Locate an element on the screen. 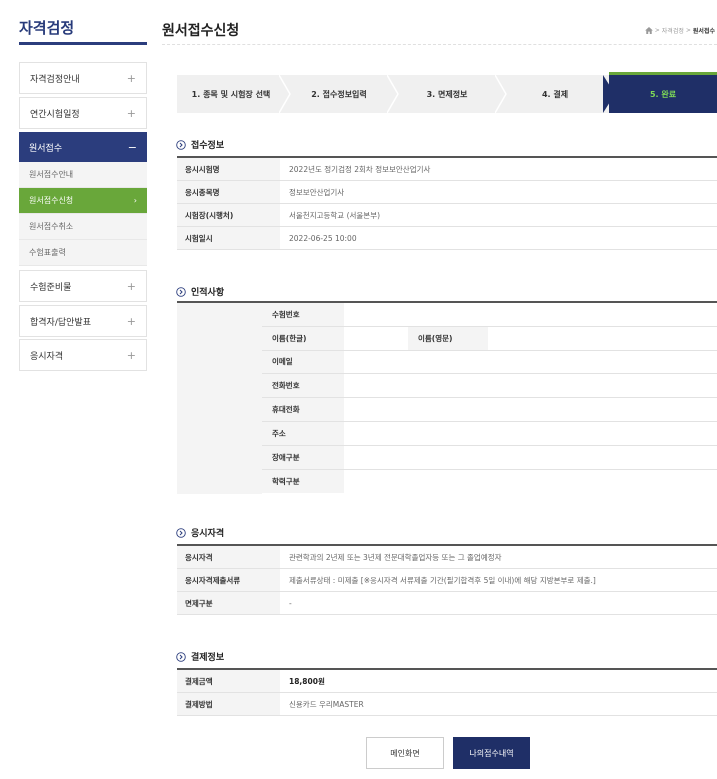  row-value: - is located at coordinates (290, 603).